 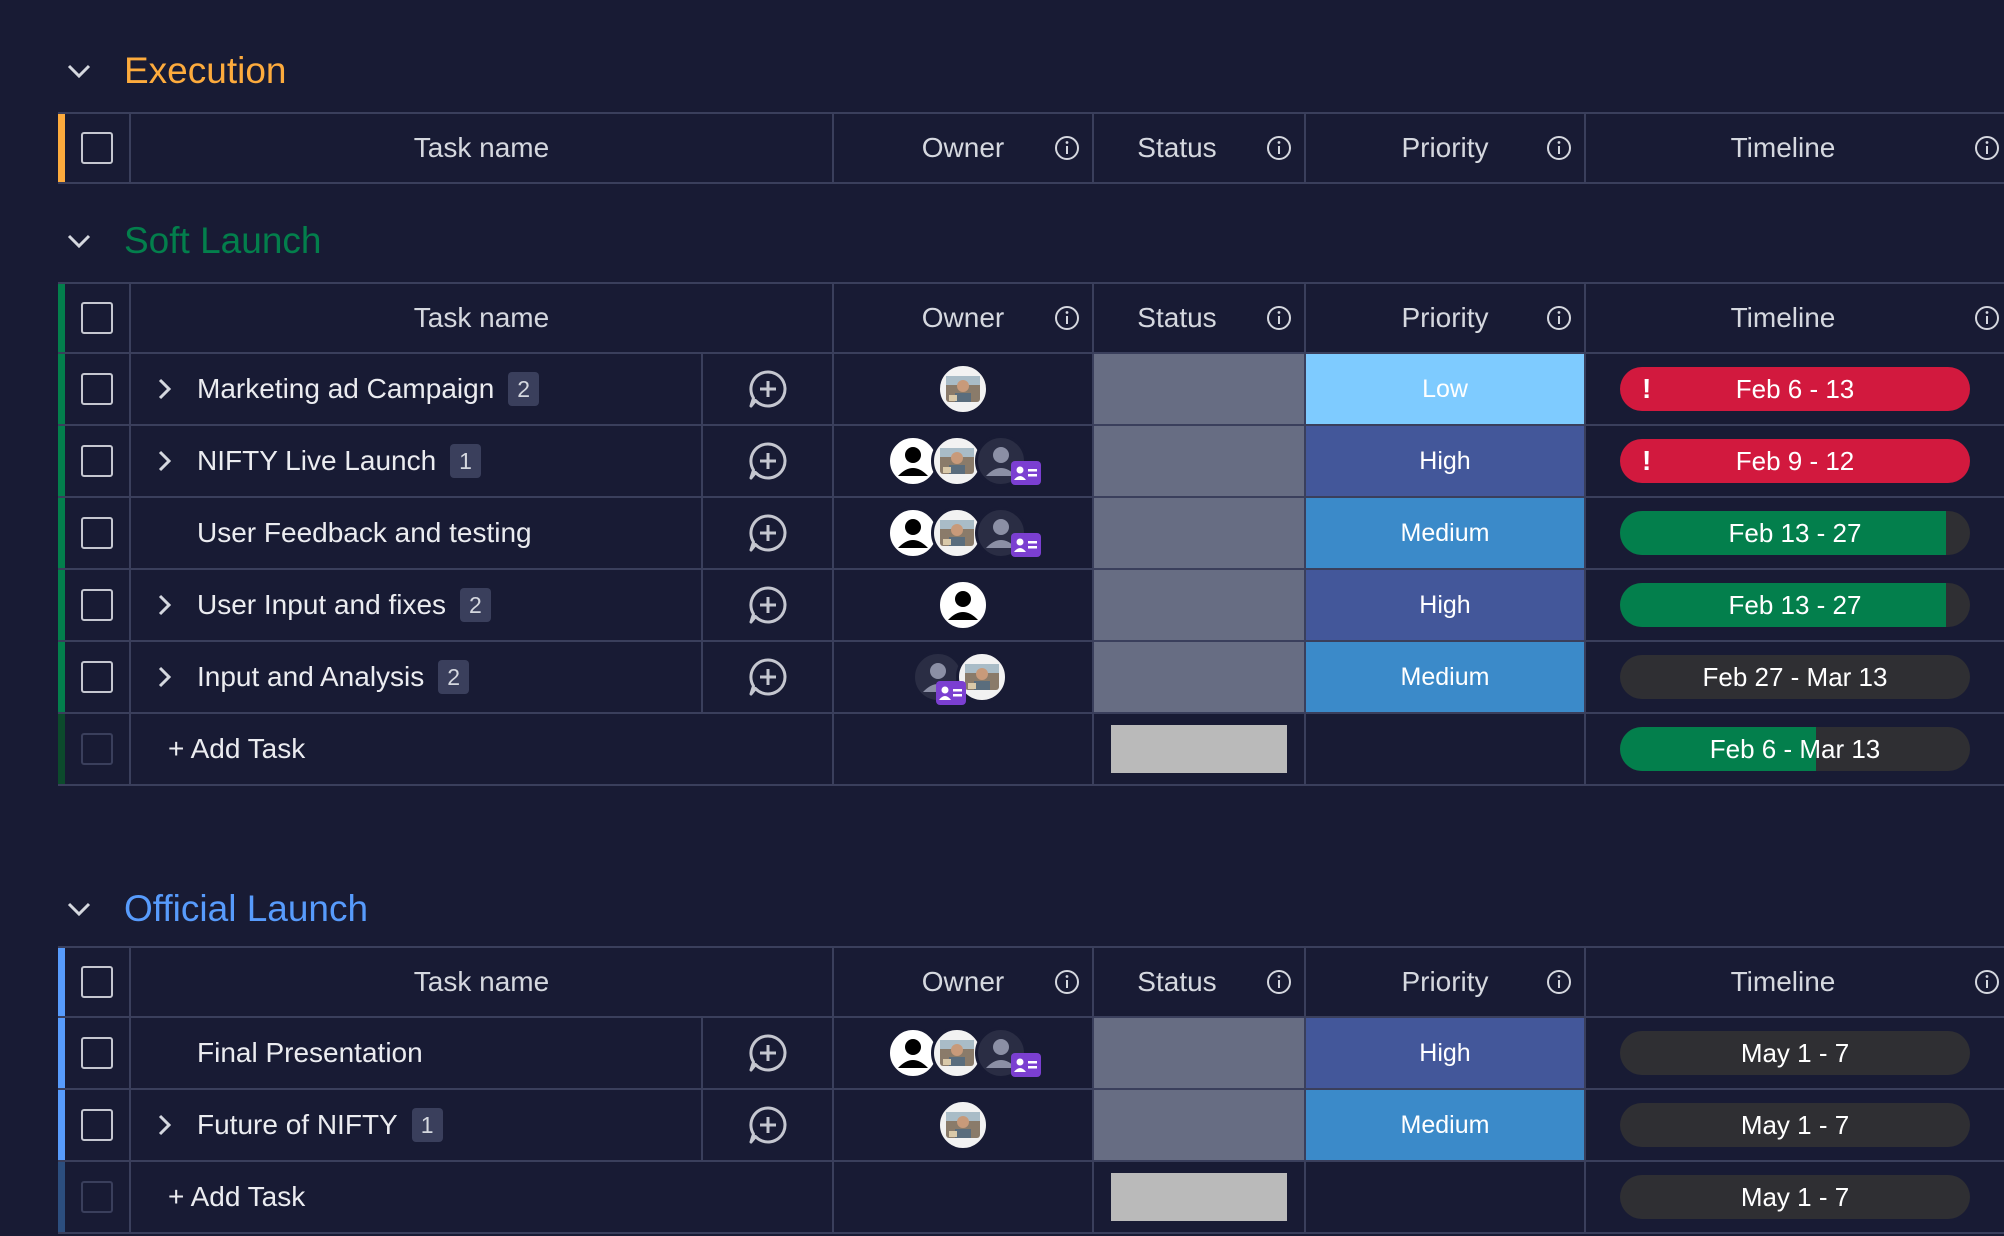 I want to click on task-row: NIFTY Live Launch 1 High ! Feb 9 - 12, so click(x=1031, y=462).